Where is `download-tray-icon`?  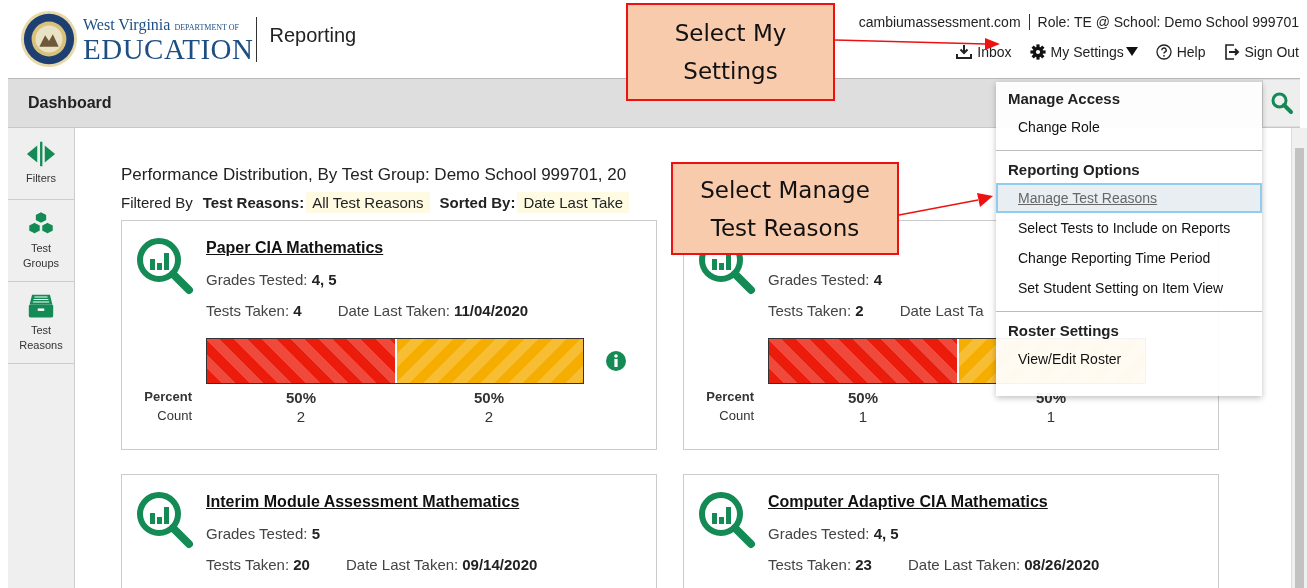 download-tray-icon is located at coordinates (964, 52).